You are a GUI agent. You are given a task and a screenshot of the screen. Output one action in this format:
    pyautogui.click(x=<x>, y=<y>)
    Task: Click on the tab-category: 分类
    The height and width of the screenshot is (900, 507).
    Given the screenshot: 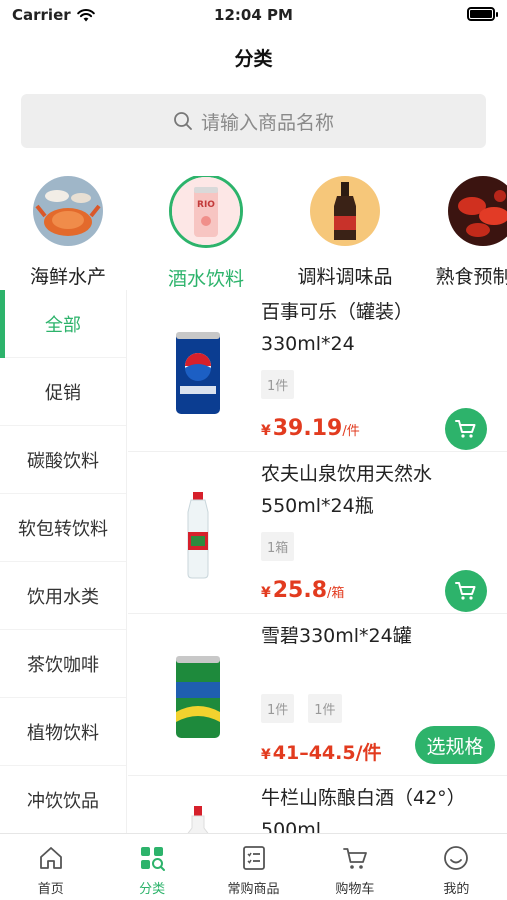 What is the action you would take?
    pyautogui.click(x=151, y=867)
    